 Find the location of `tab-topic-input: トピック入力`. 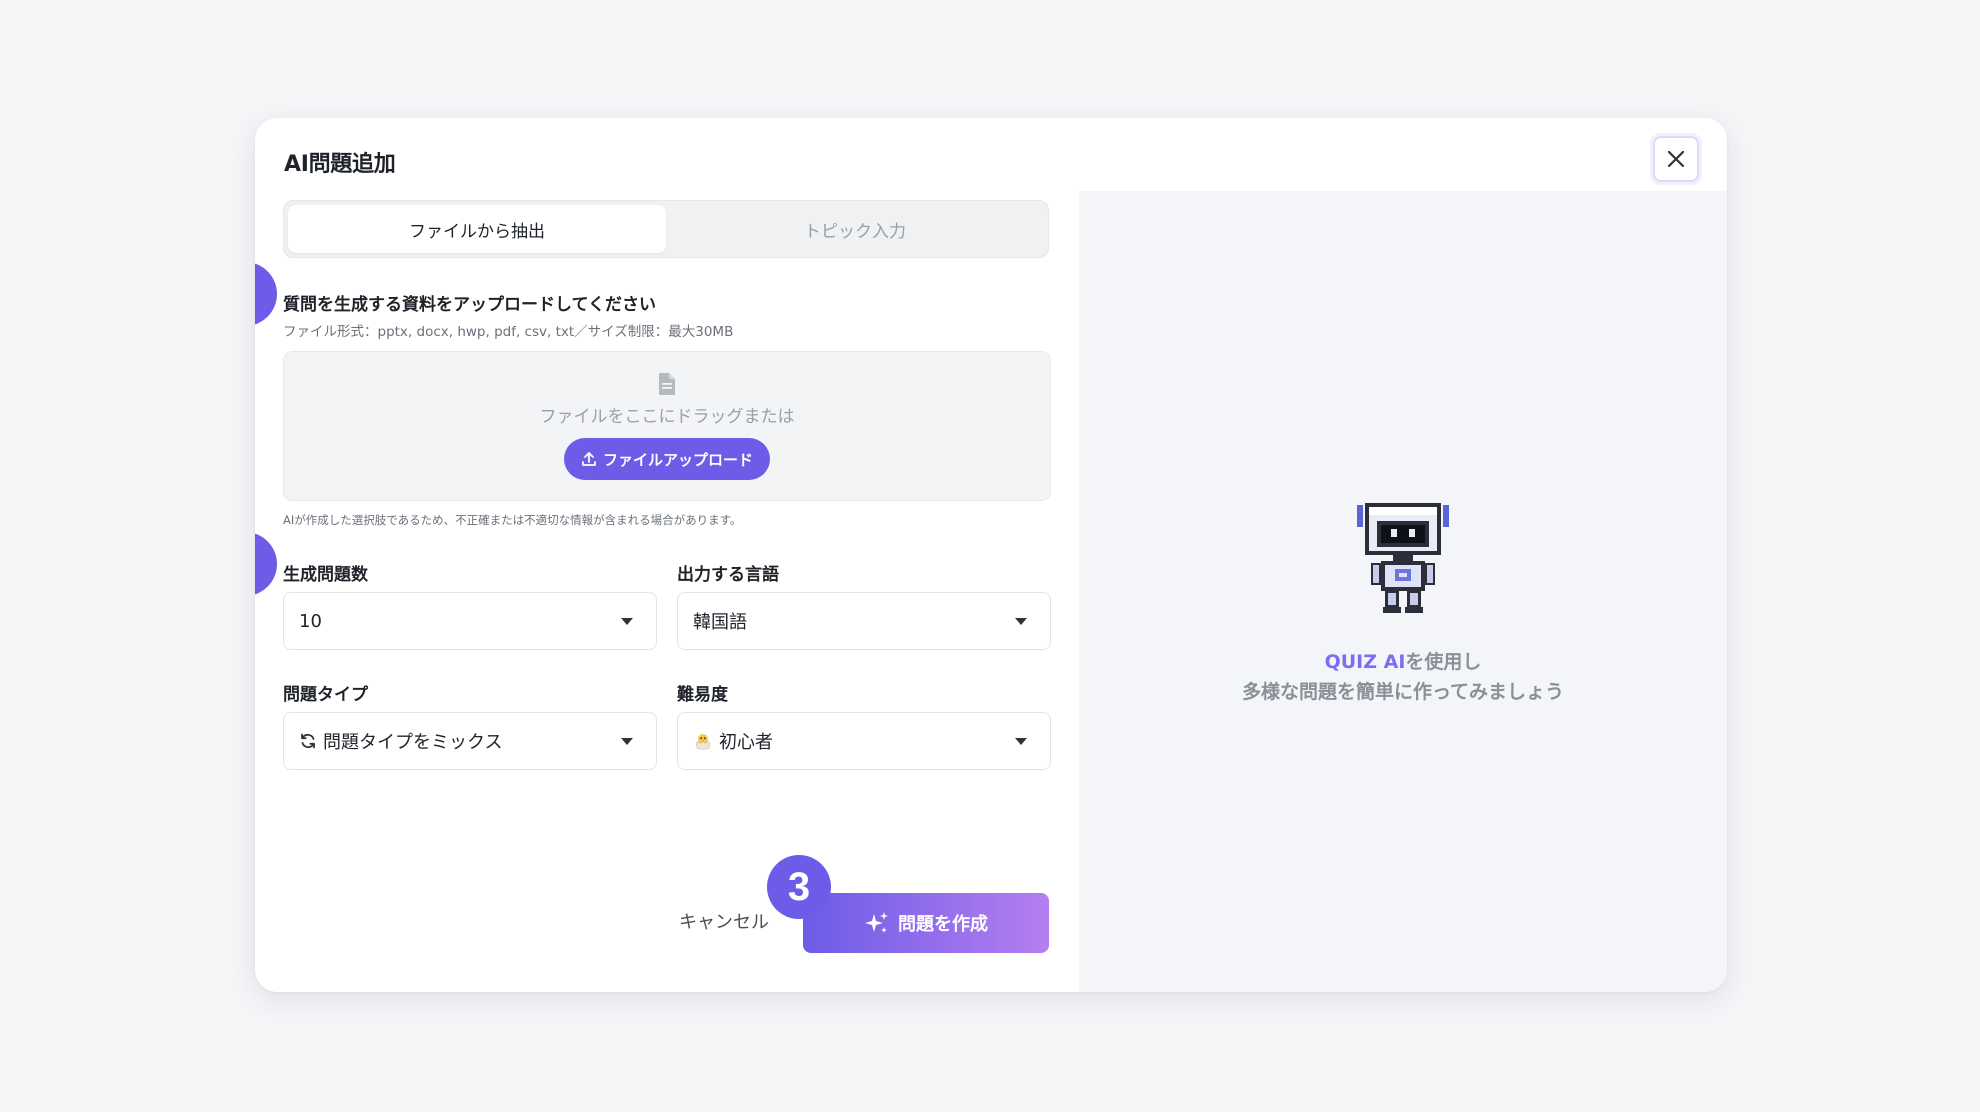

tab-topic-input: トピック入力 is located at coordinates (855, 229).